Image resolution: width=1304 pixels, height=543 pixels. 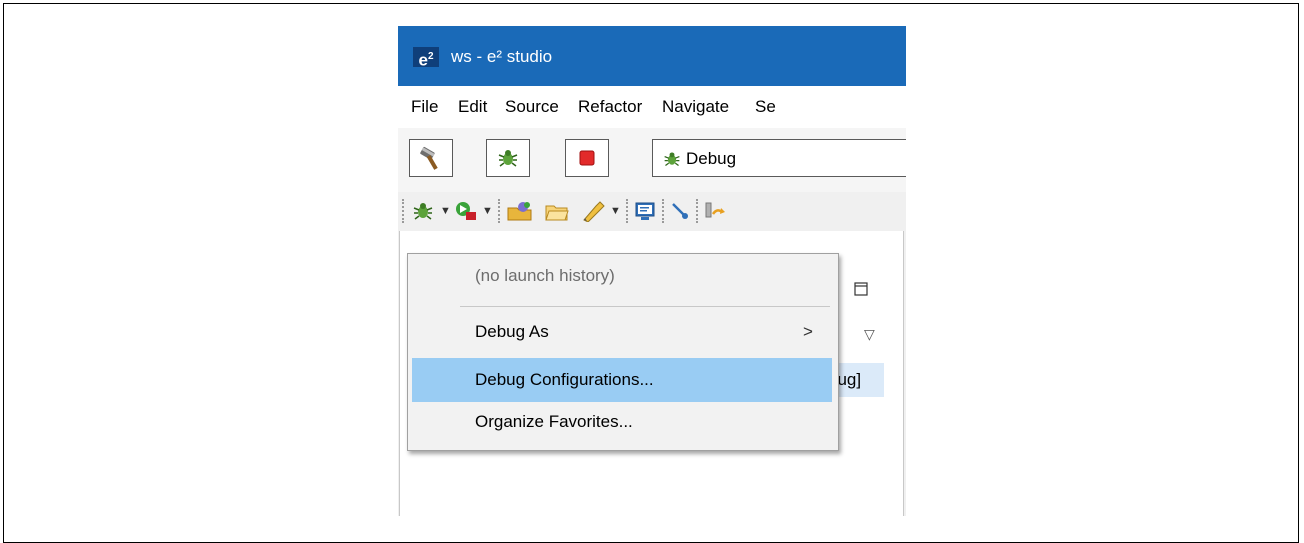 What do you see at coordinates (645, 306) in the screenshot?
I see `menu-separator` at bounding box center [645, 306].